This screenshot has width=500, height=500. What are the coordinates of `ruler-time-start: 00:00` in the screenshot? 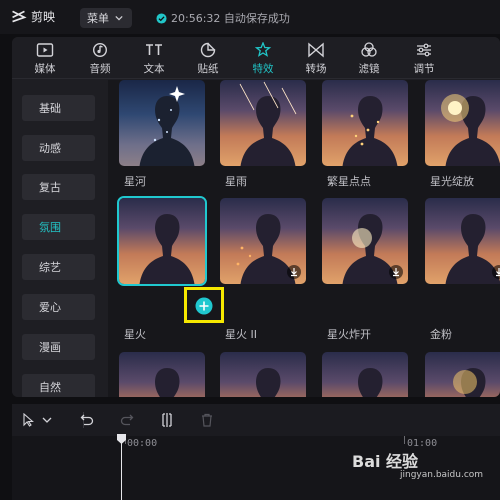 It's located at (142, 443).